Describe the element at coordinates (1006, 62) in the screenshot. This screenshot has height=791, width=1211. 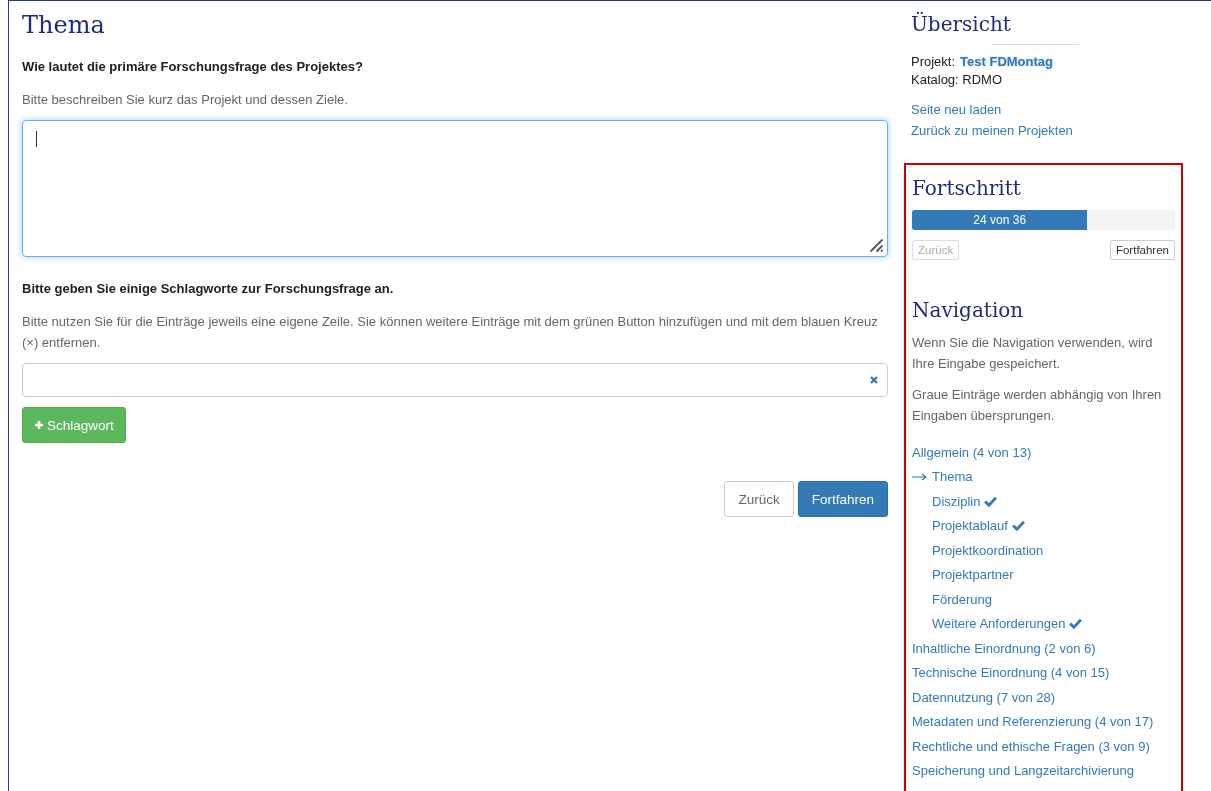
I see `project-link: Test FDMontag` at that location.